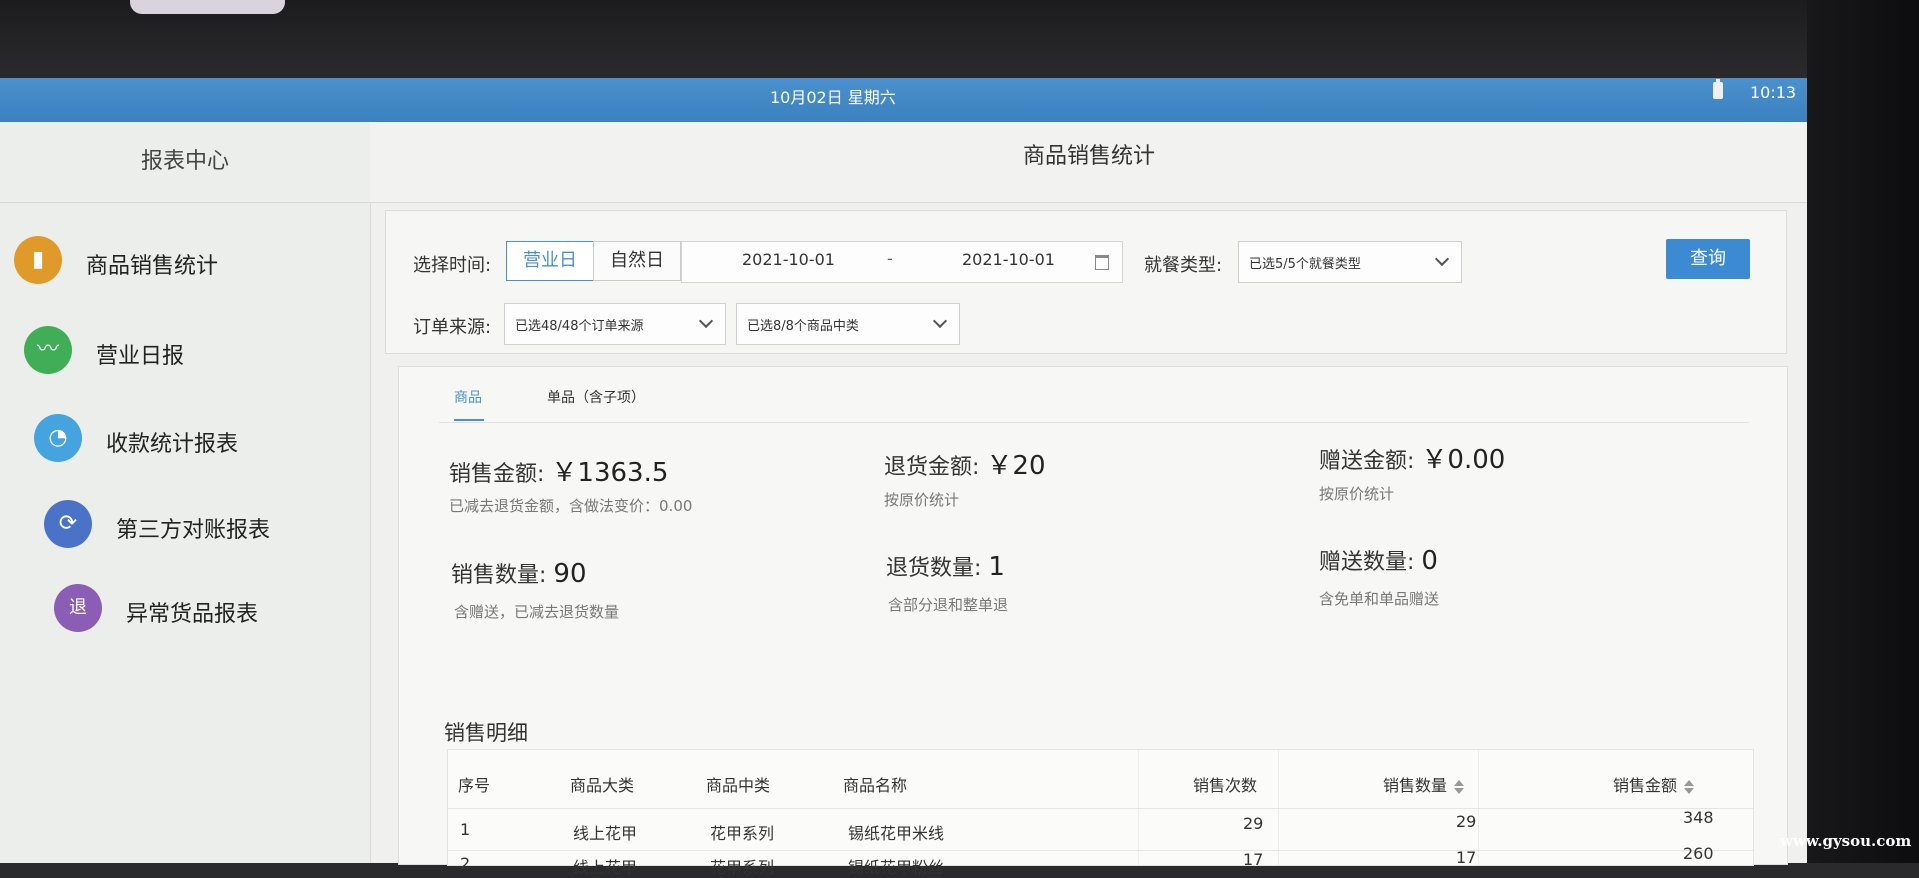 The width and height of the screenshot is (1919, 878). What do you see at coordinates (875, 785) in the screenshot?
I see `column-header: 商品名称` at bounding box center [875, 785].